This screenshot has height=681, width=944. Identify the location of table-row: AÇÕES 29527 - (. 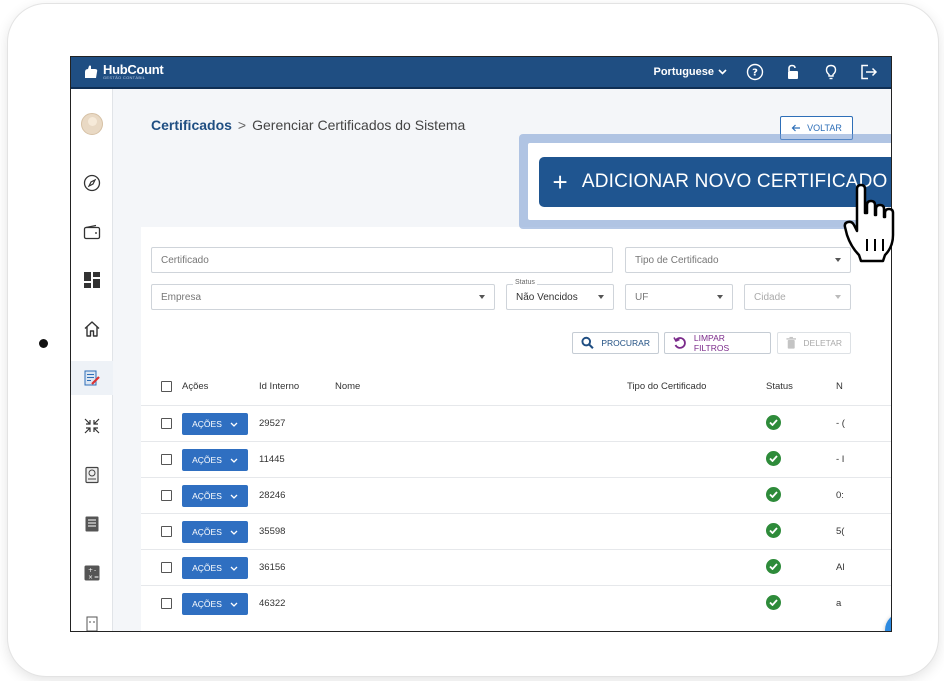
(516, 423).